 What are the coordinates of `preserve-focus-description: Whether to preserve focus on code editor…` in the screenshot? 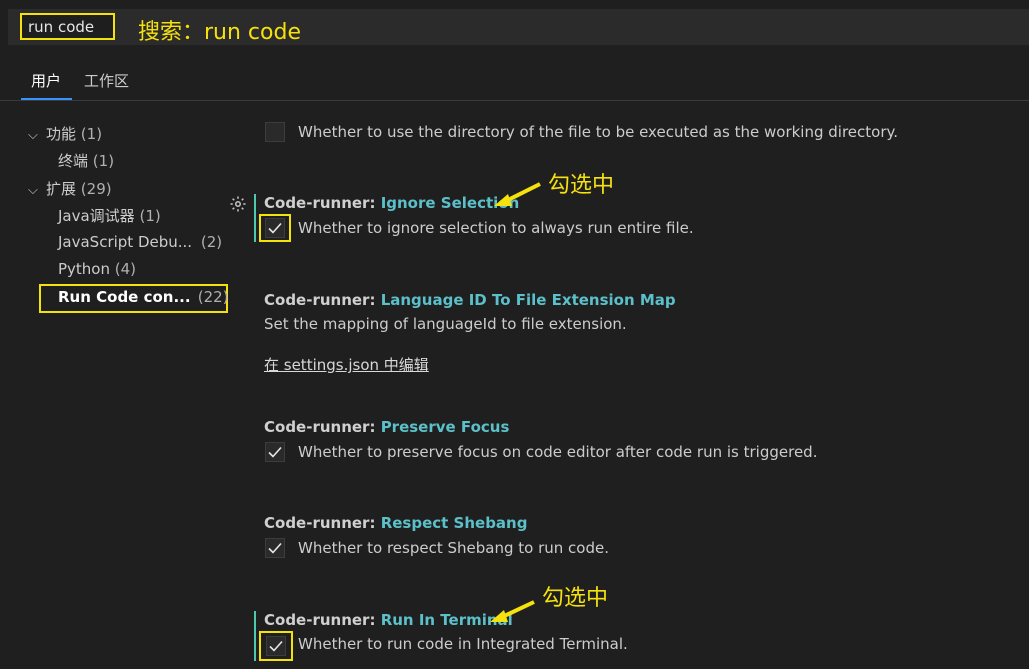 It's located at (558, 452).